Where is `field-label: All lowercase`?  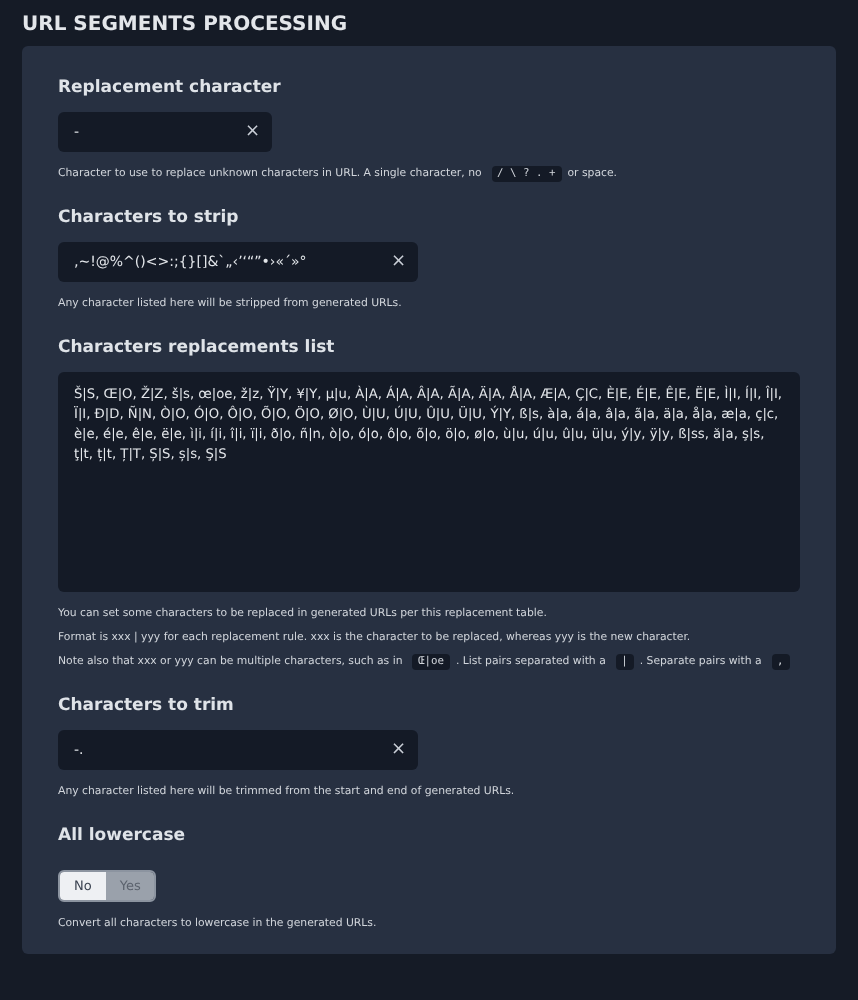
field-label: All lowercase is located at coordinates (123, 836).